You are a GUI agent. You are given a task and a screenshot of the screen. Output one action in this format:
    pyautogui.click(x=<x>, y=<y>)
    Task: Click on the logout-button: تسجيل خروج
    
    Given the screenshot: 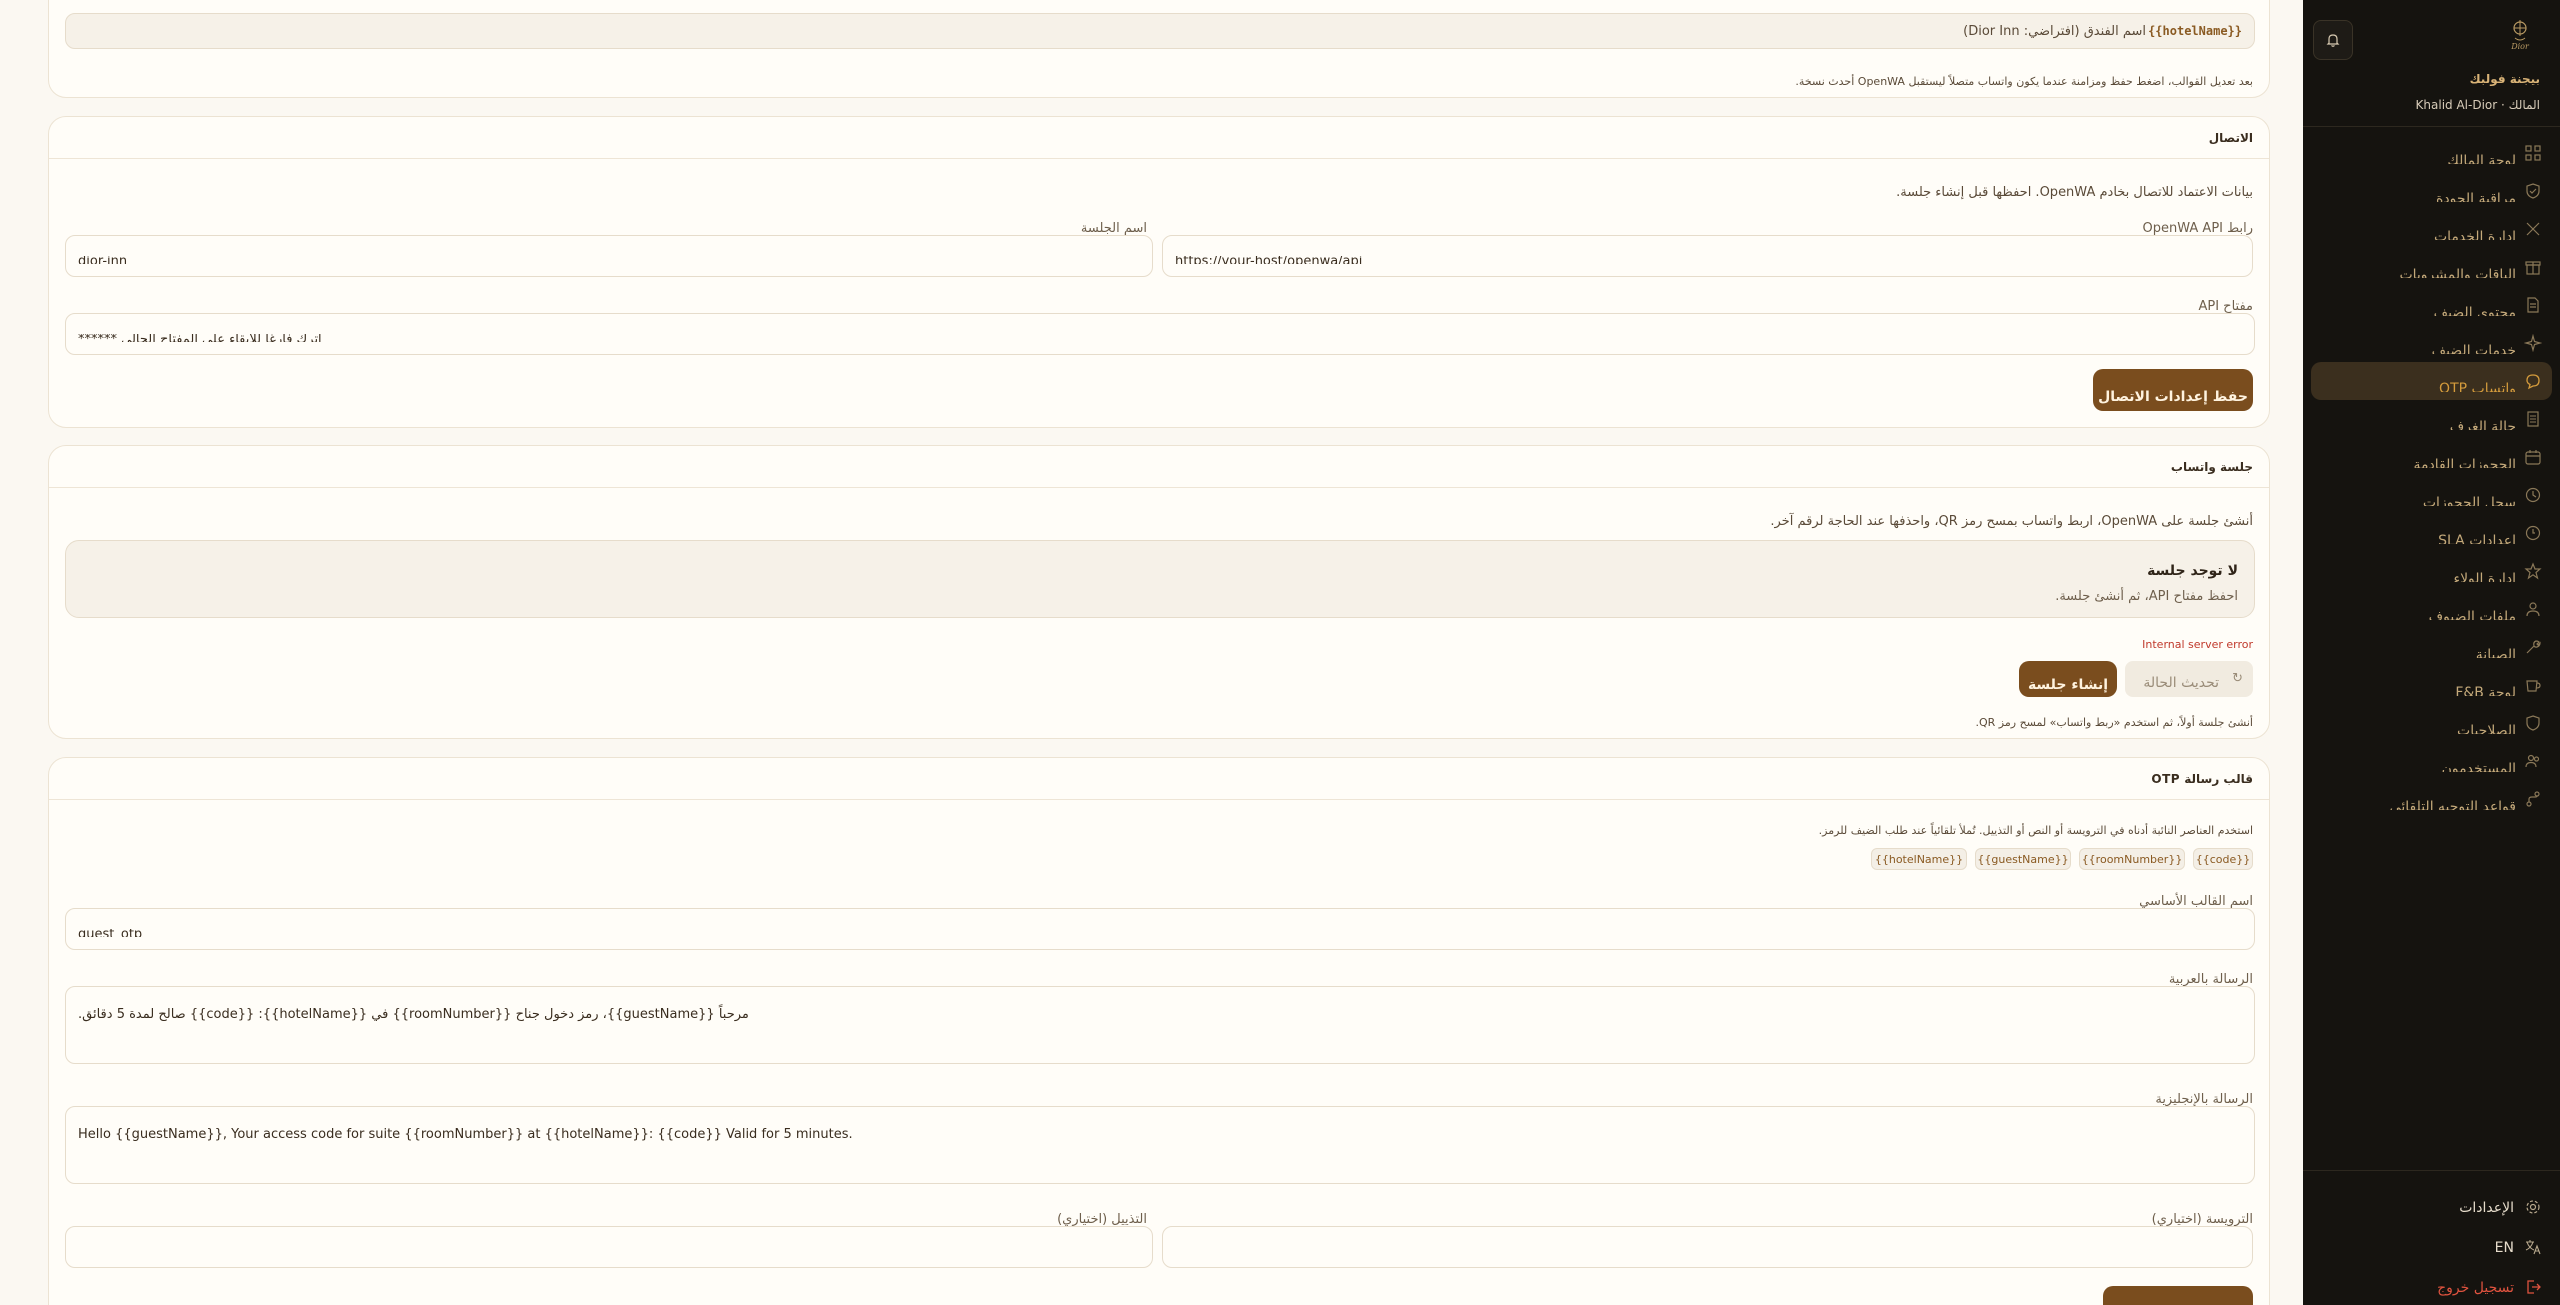 What is the action you would take?
    pyautogui.click(x=2431, y=1286)
    